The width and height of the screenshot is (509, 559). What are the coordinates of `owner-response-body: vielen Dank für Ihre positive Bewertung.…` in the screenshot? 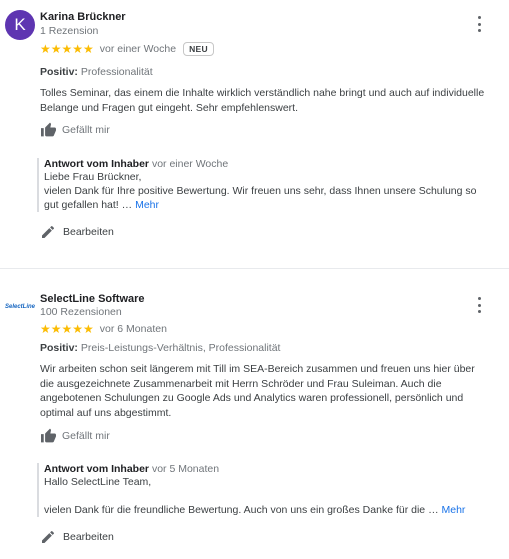 It's located at (260, 198).